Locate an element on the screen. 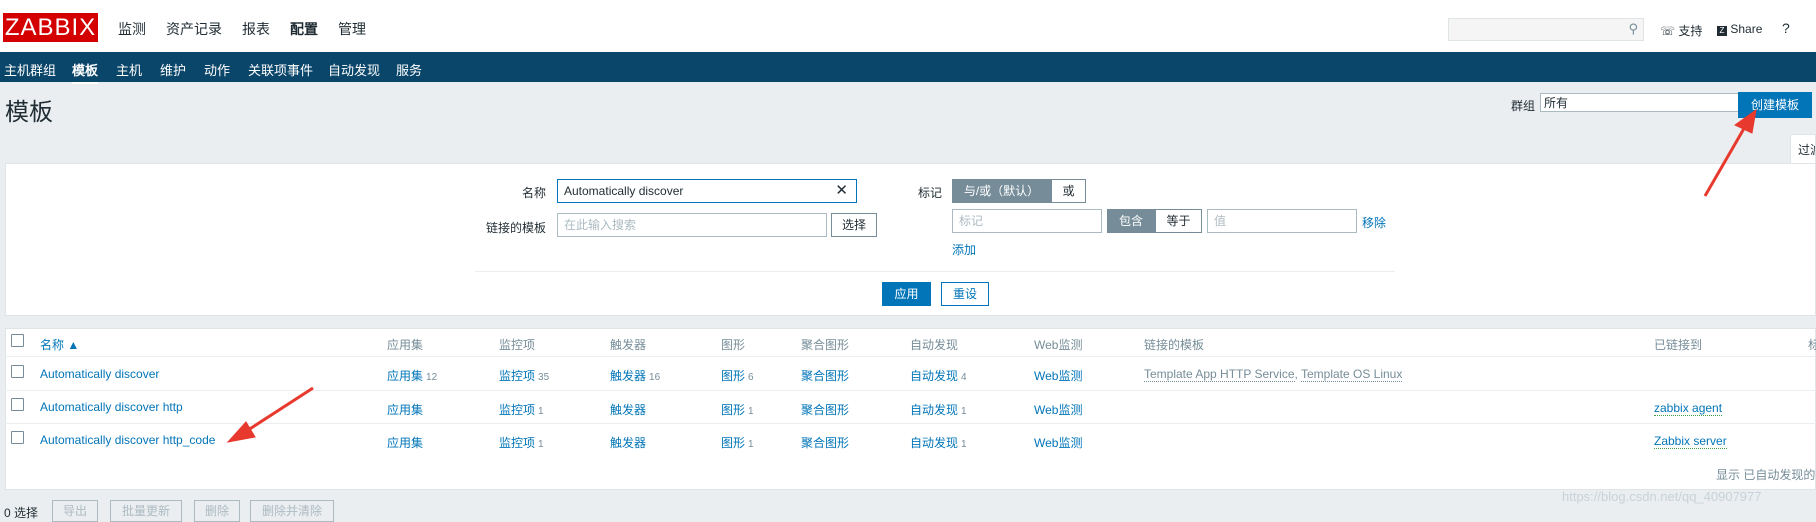  annotation-arrow-create is located at coordinates (1725, 160).